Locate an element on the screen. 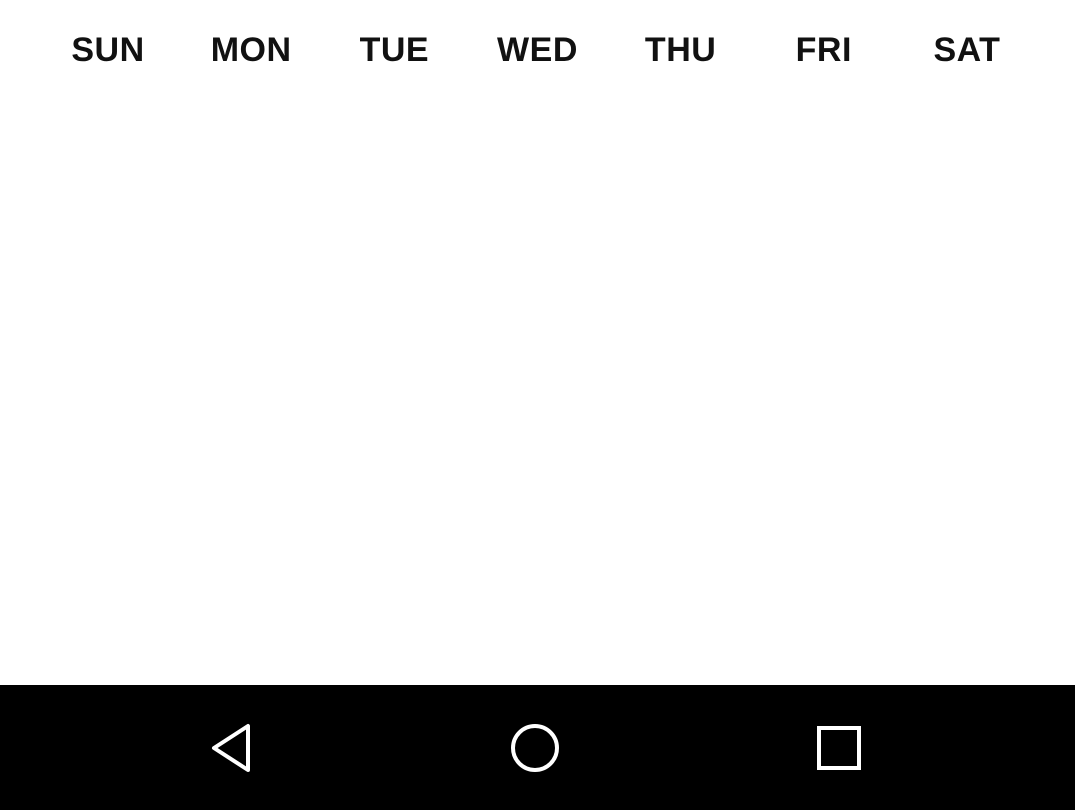 Image resolution: width=1075 pixels, height=810 pixels. weekday-wed: WED is located at coordinates (537, 49).